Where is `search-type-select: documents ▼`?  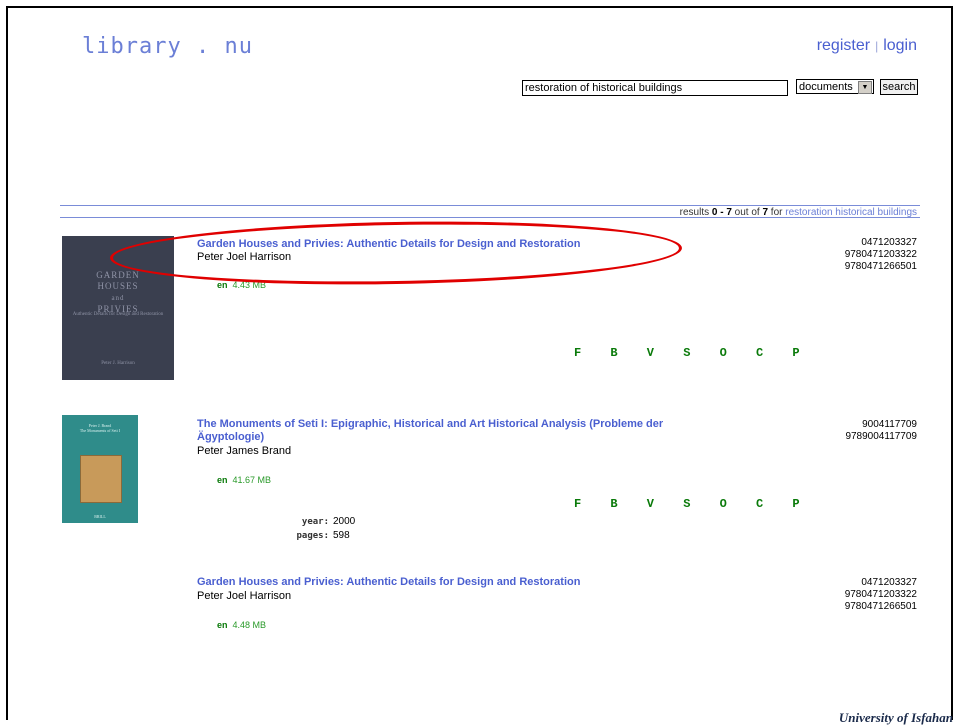 search-type-select: documents ▼ is located at coordinates (835, 86).